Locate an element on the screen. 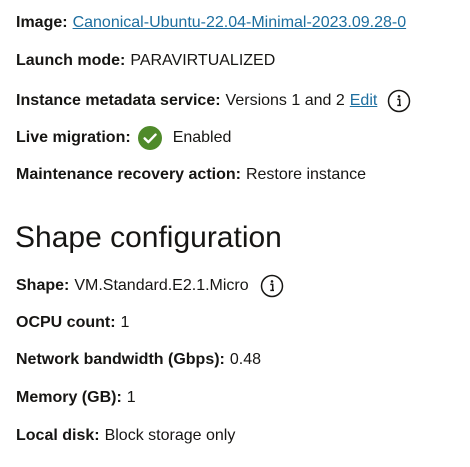  local-disk-value: Block storage only is located at coordinates (170, 435).